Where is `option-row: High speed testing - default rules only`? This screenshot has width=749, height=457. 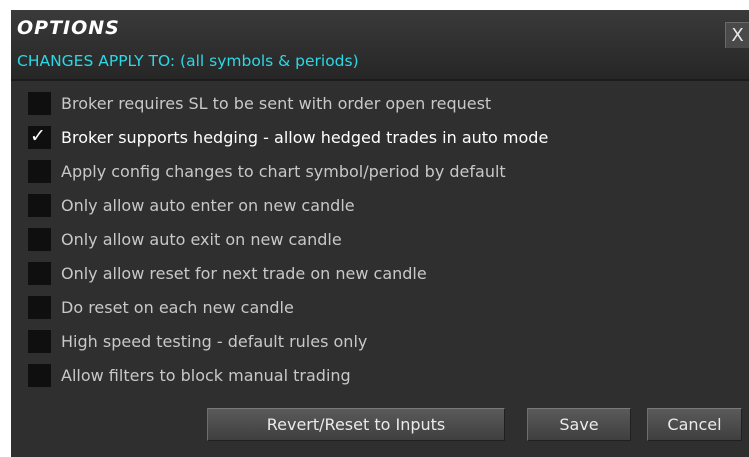
option-row: High speed testing - default rules only is located at coordinates (380, 347).